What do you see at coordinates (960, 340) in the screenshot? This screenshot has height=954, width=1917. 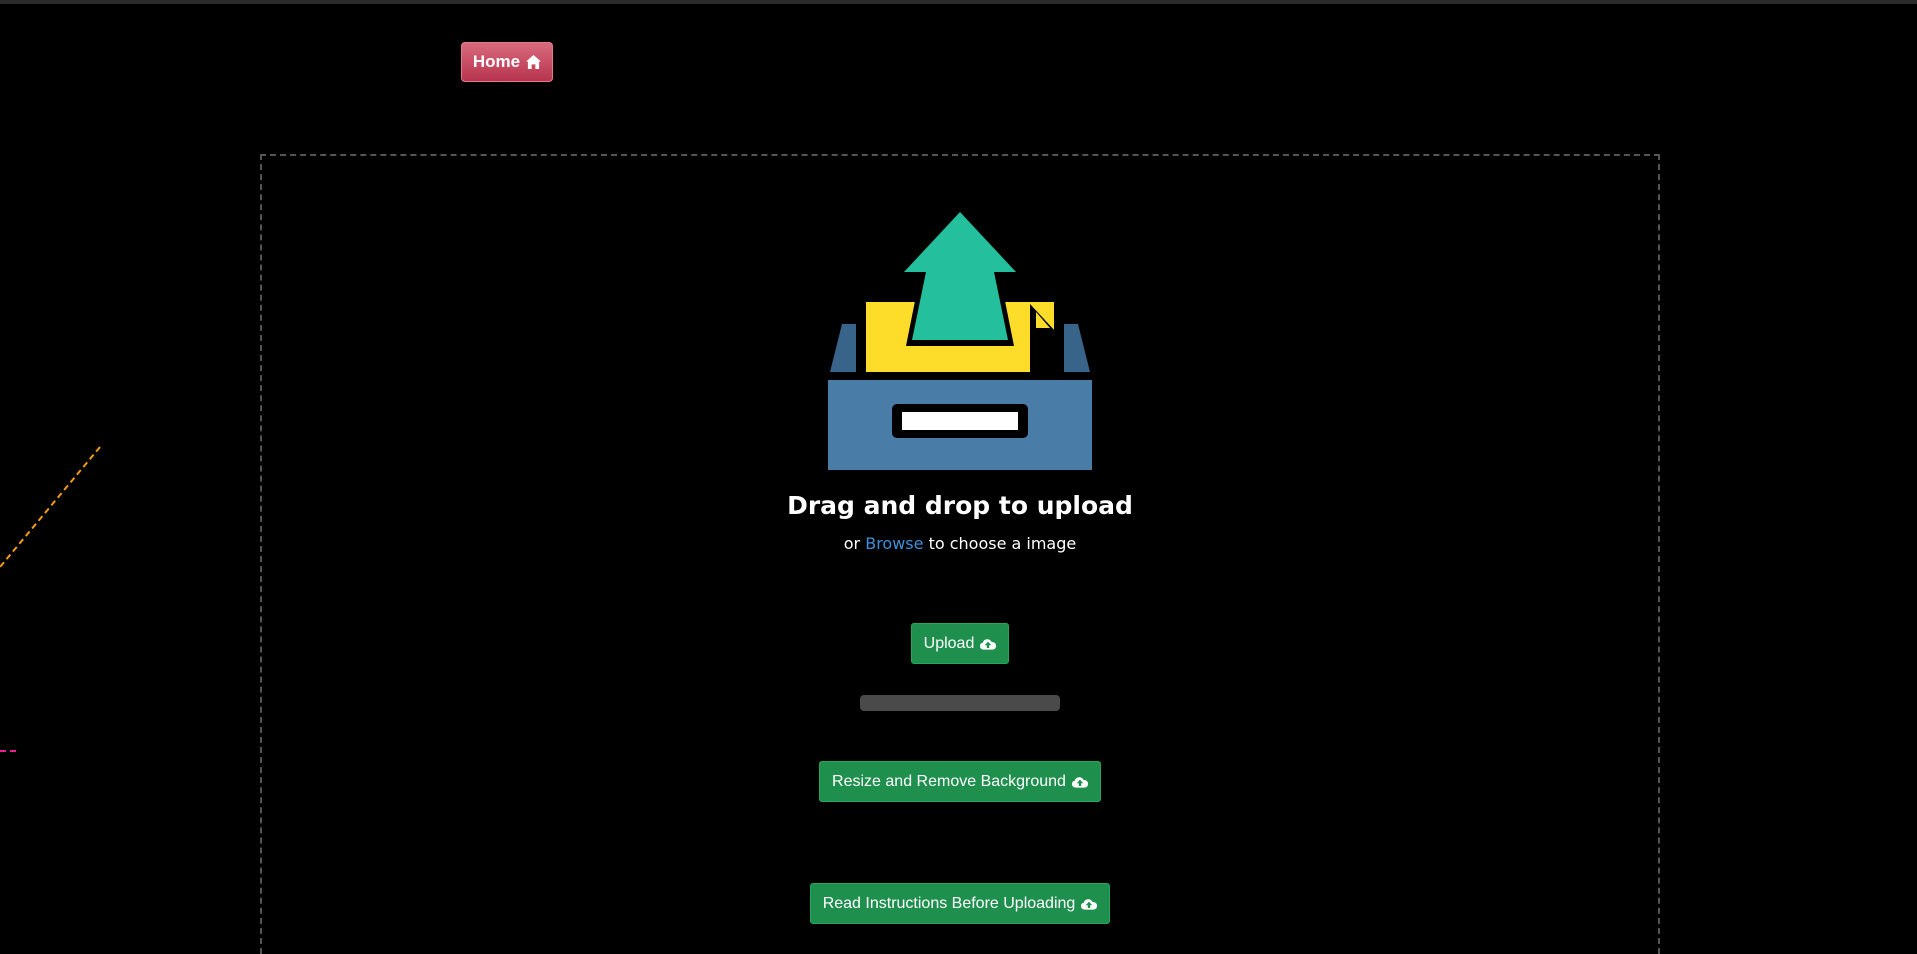 I see `upload-tray-illustration` at bounding box center [960, 340].